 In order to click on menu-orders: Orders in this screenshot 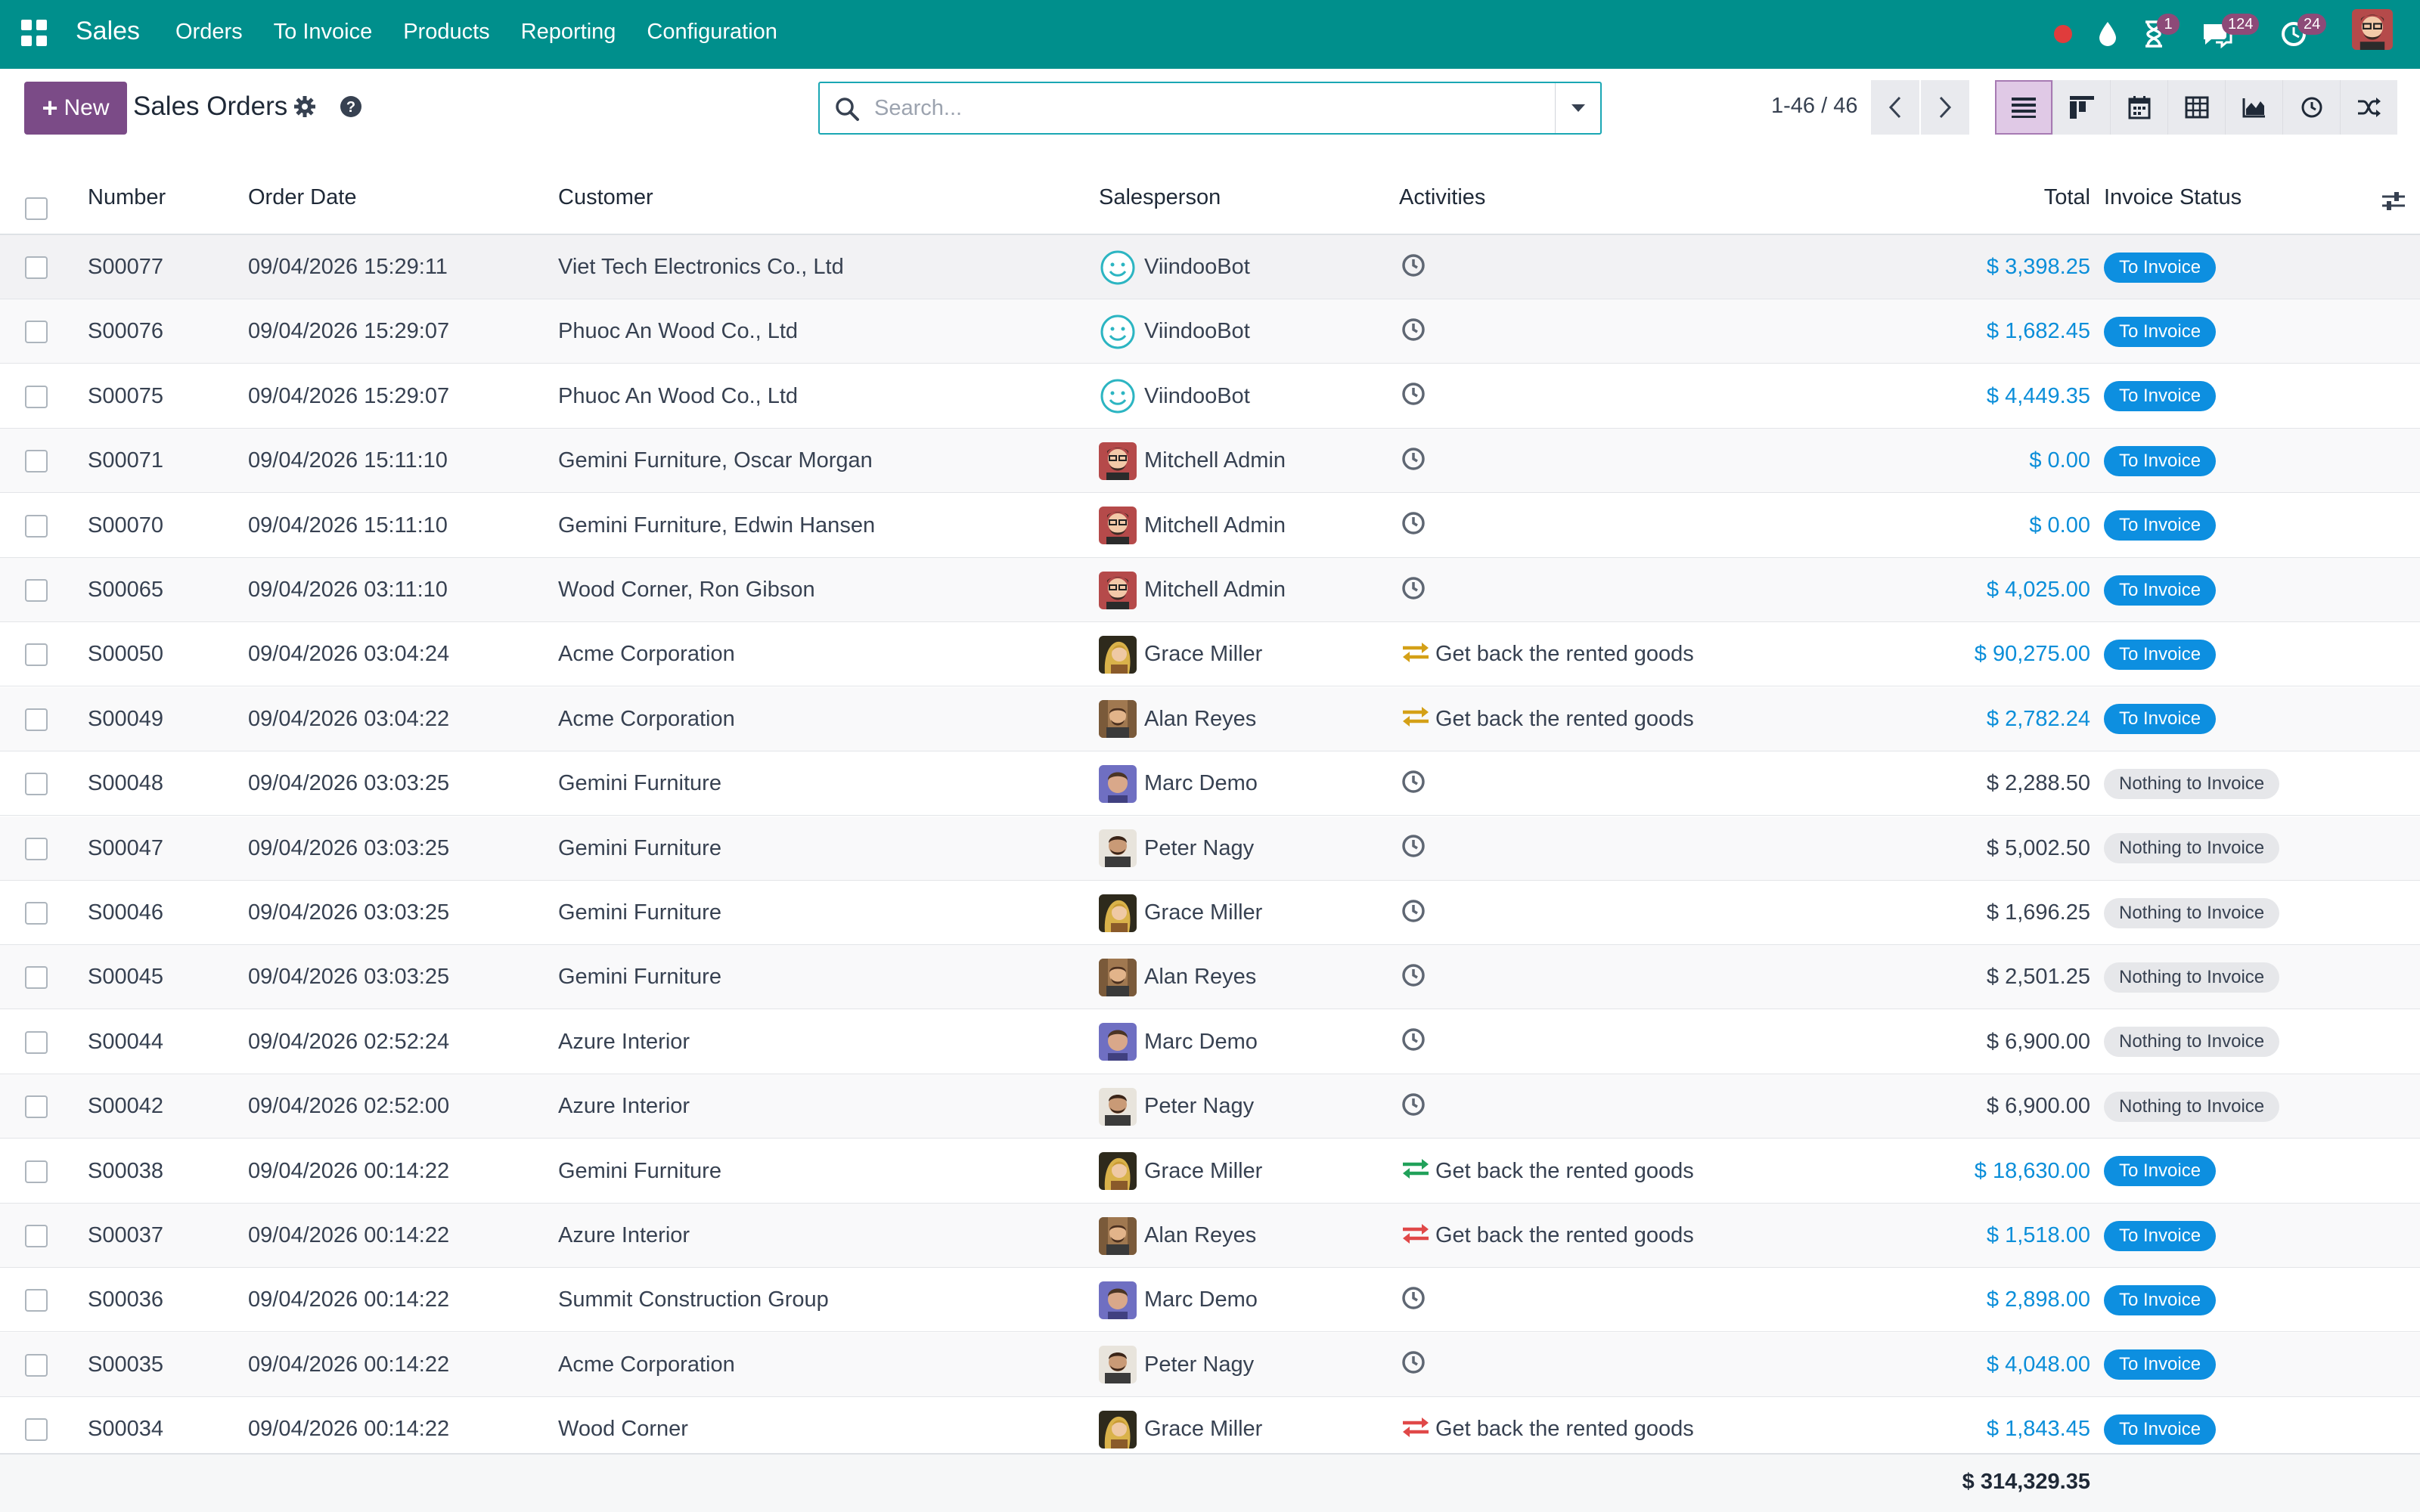, I will do `click(209, 32)`.